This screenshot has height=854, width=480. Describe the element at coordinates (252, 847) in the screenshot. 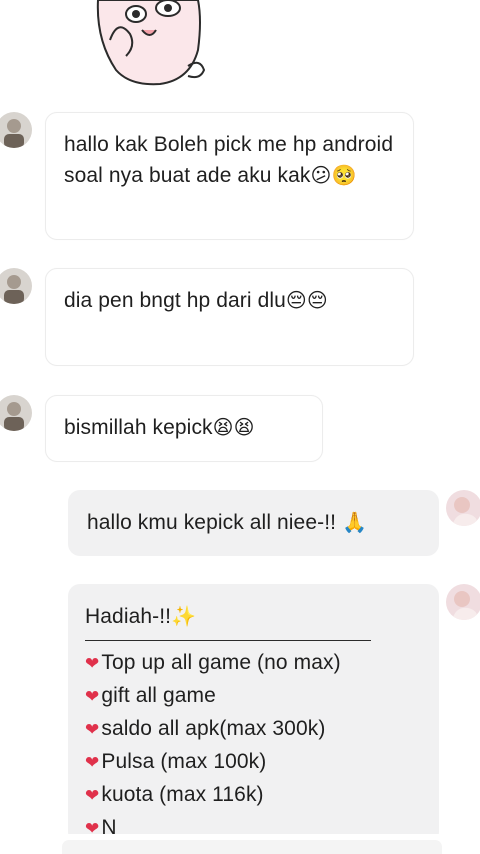

I see `input-bar-edge` at that location.